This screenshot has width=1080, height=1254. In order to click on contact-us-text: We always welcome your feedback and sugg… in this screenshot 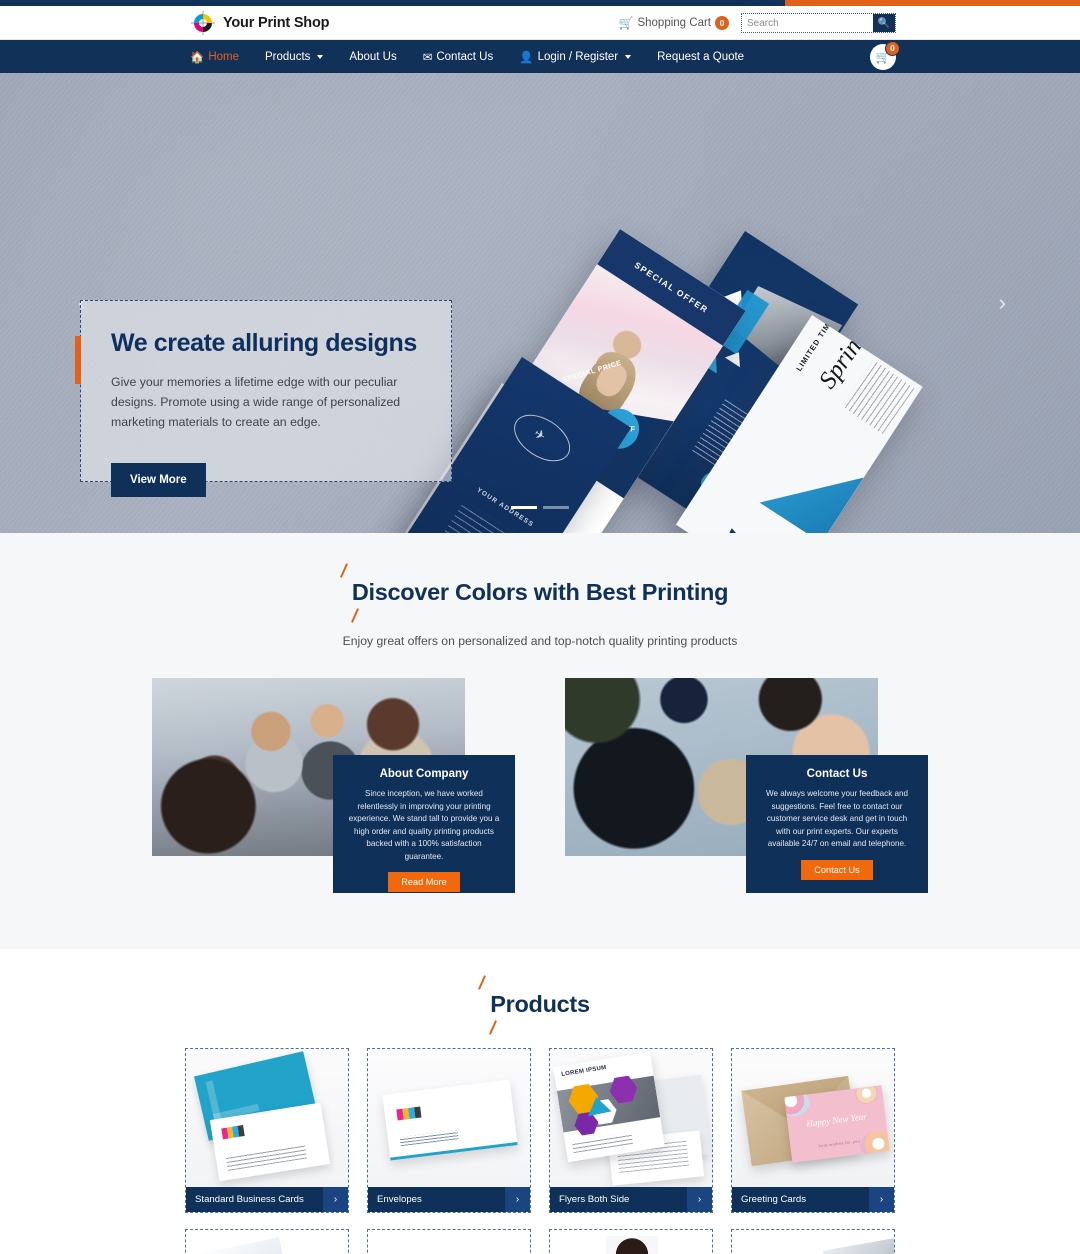, I will do `click(836, 819)`.